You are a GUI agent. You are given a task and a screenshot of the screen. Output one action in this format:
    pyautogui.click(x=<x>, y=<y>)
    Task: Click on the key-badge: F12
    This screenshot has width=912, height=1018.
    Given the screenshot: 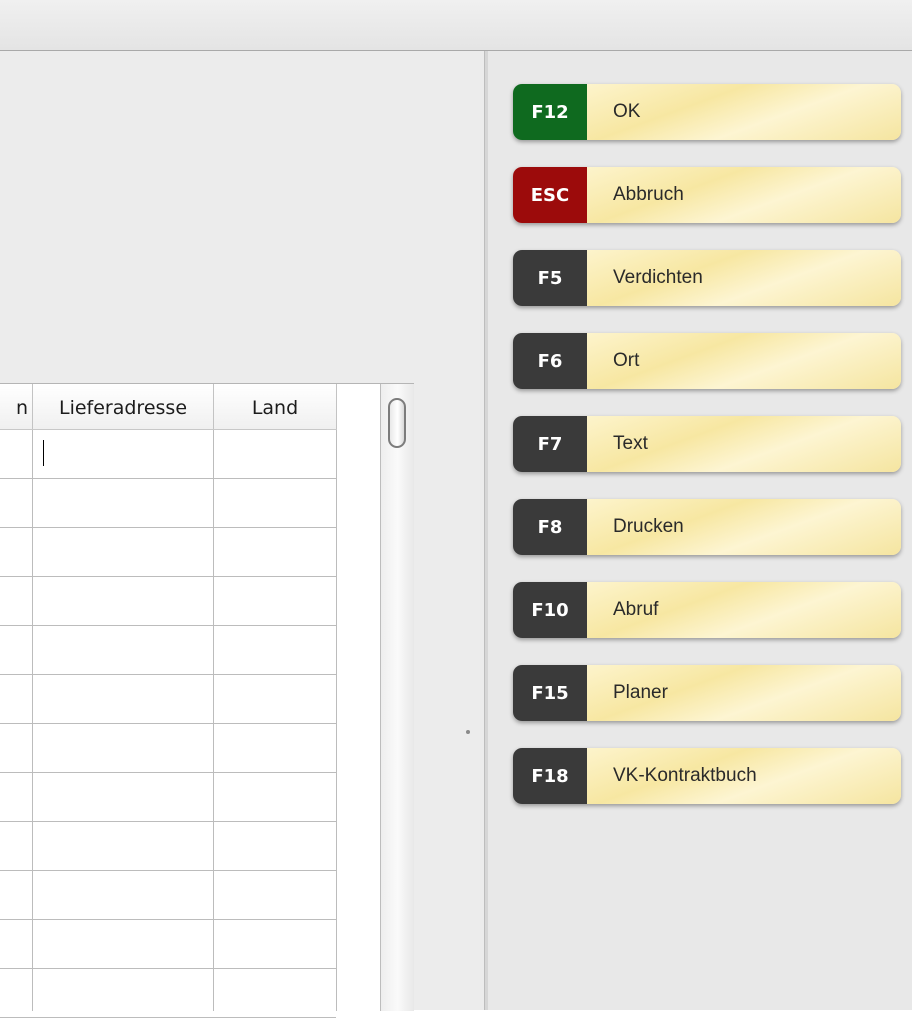 What is the action you would take?
    pyautogui.click(x=550, y=112)
    